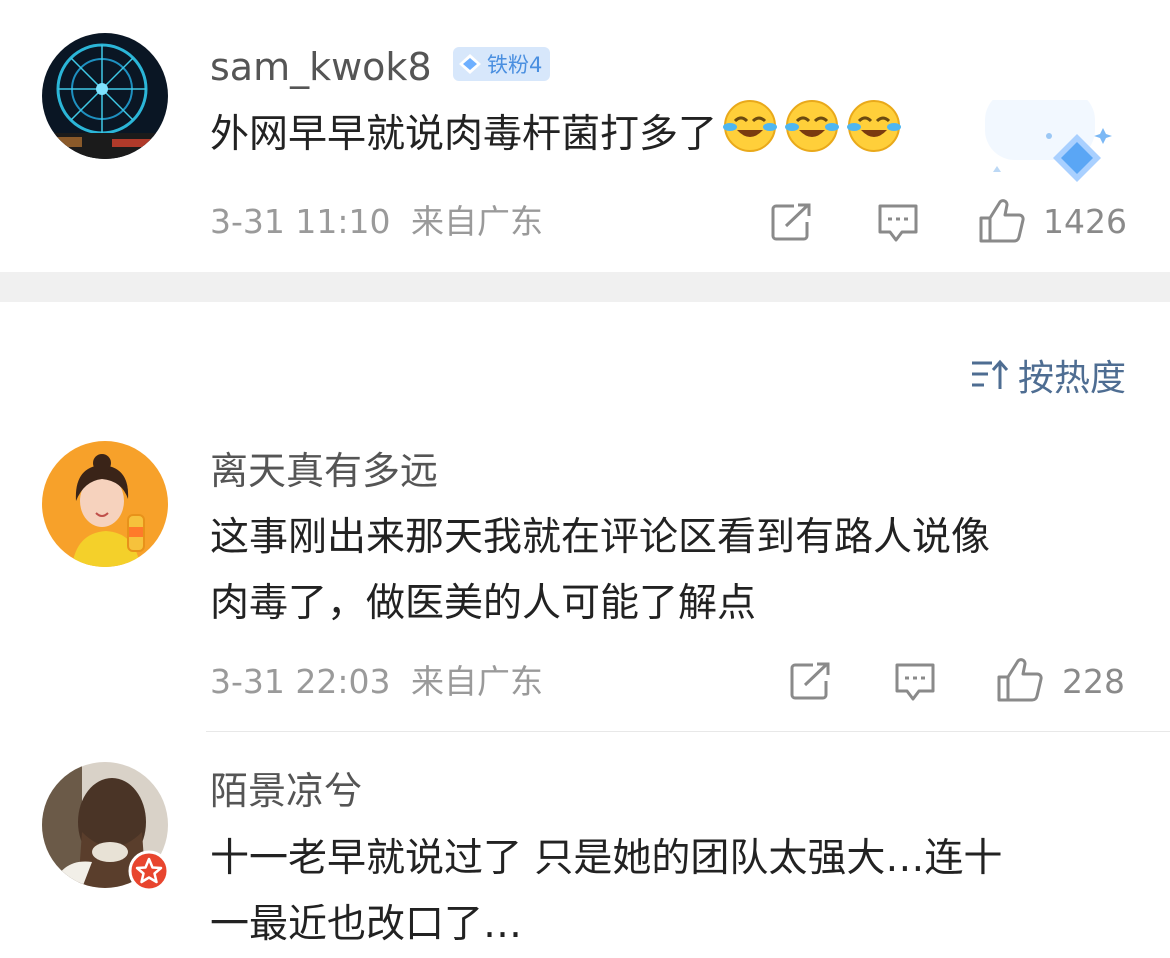  I want to click on comment-text-line: 肉毒了，做医美的人可能了解点, so click(483, 603).